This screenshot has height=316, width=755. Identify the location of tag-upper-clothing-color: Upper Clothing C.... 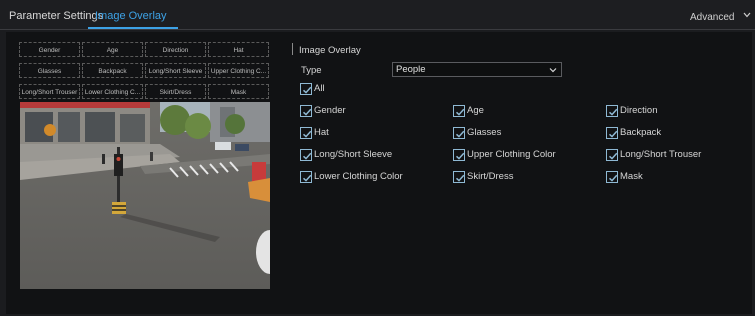
(238, 70).